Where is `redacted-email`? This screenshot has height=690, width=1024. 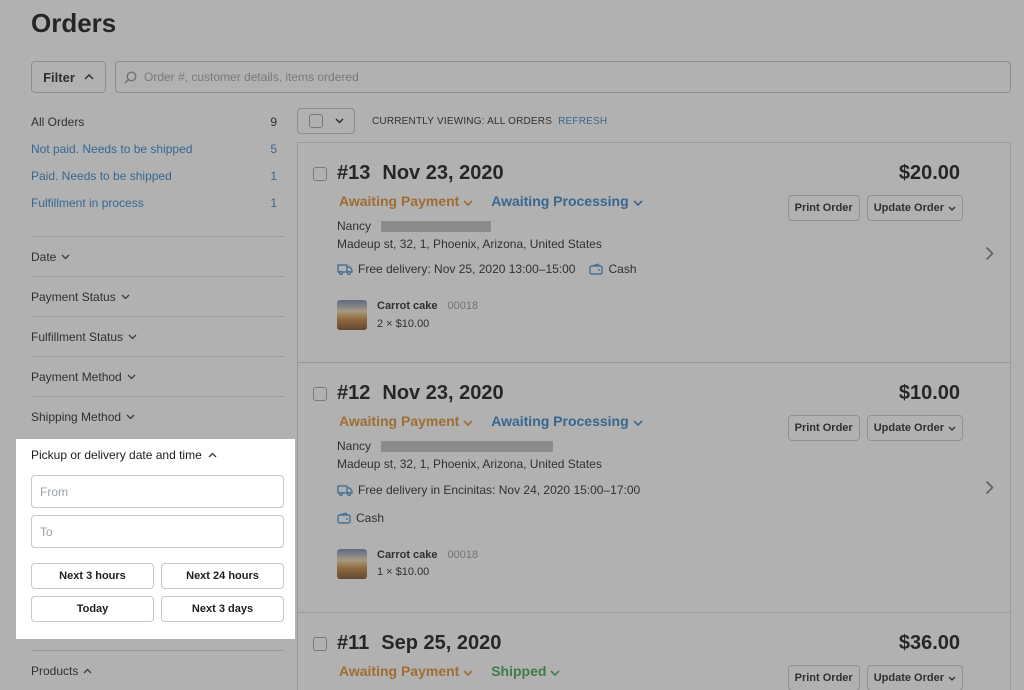 redacted-email is located at coordinates (436, 227).